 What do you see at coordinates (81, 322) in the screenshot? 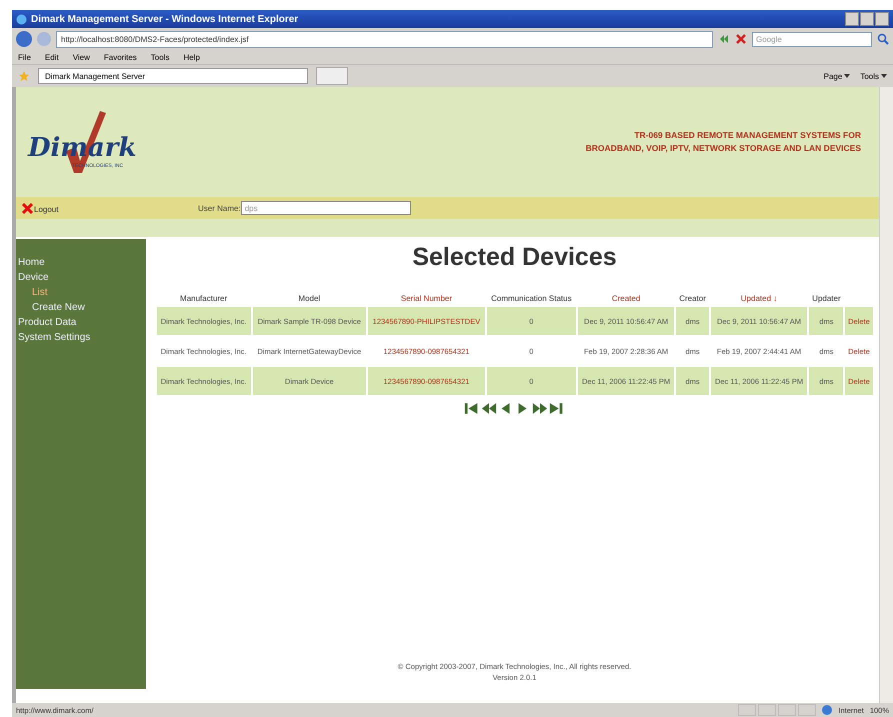
I see `sidebar-item: Product Data` at bounding box center [81, 322].